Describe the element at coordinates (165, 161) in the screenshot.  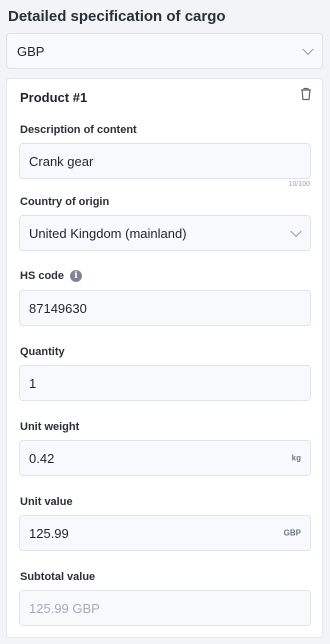
I see `description-input: Crank gear` at that location.